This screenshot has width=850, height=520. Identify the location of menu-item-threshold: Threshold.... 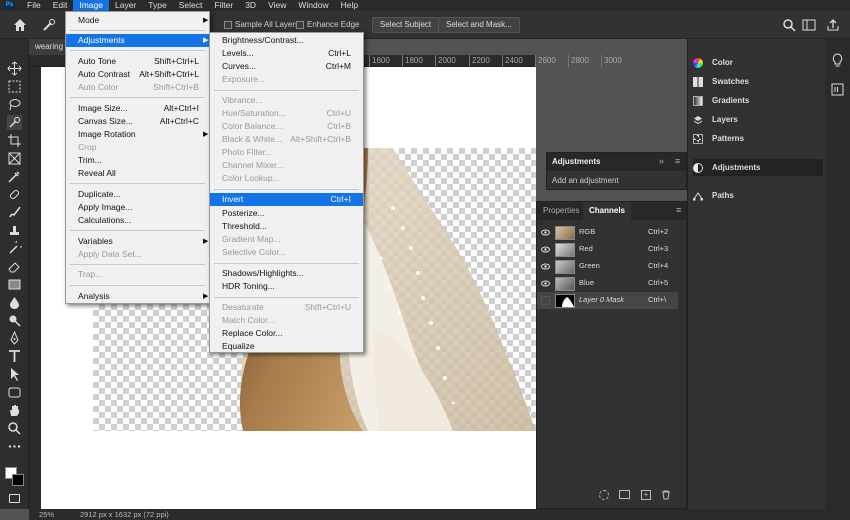
(286, 226).